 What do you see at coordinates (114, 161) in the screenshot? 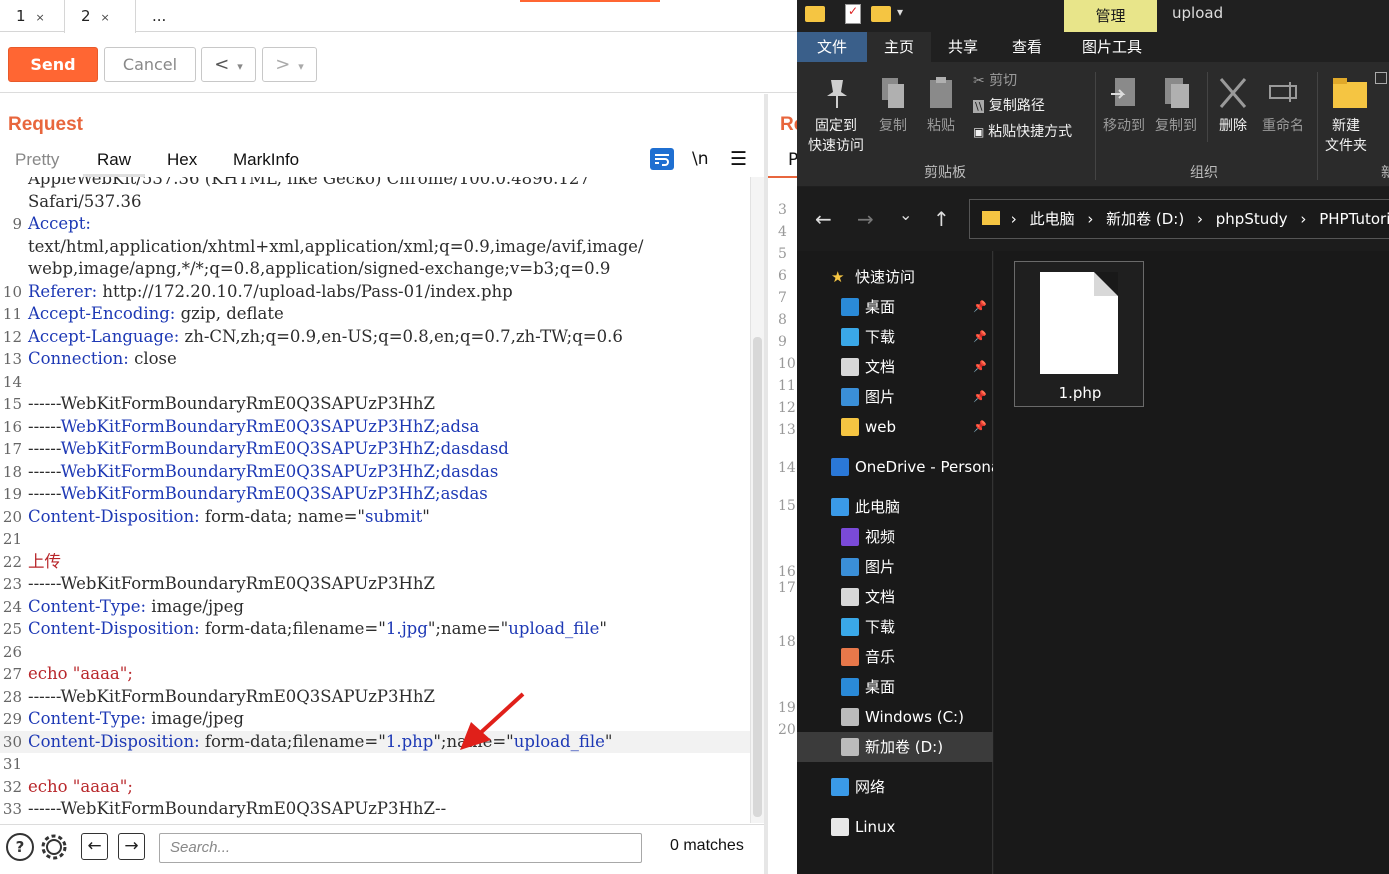
I see `tab-raw: Raw` at bounding box center [114, 161].